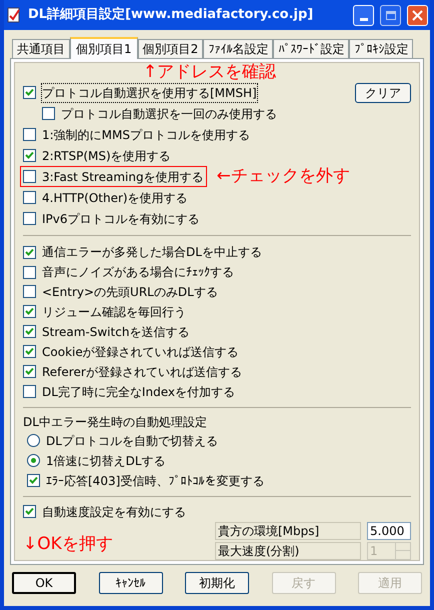 The height and width of the screenshot is (610, 434). What do you see at coordinates (106, 461) in the screenshot?
I see `radio-label: 1倍速に切替えDLする` at bounding box center [106, 461].